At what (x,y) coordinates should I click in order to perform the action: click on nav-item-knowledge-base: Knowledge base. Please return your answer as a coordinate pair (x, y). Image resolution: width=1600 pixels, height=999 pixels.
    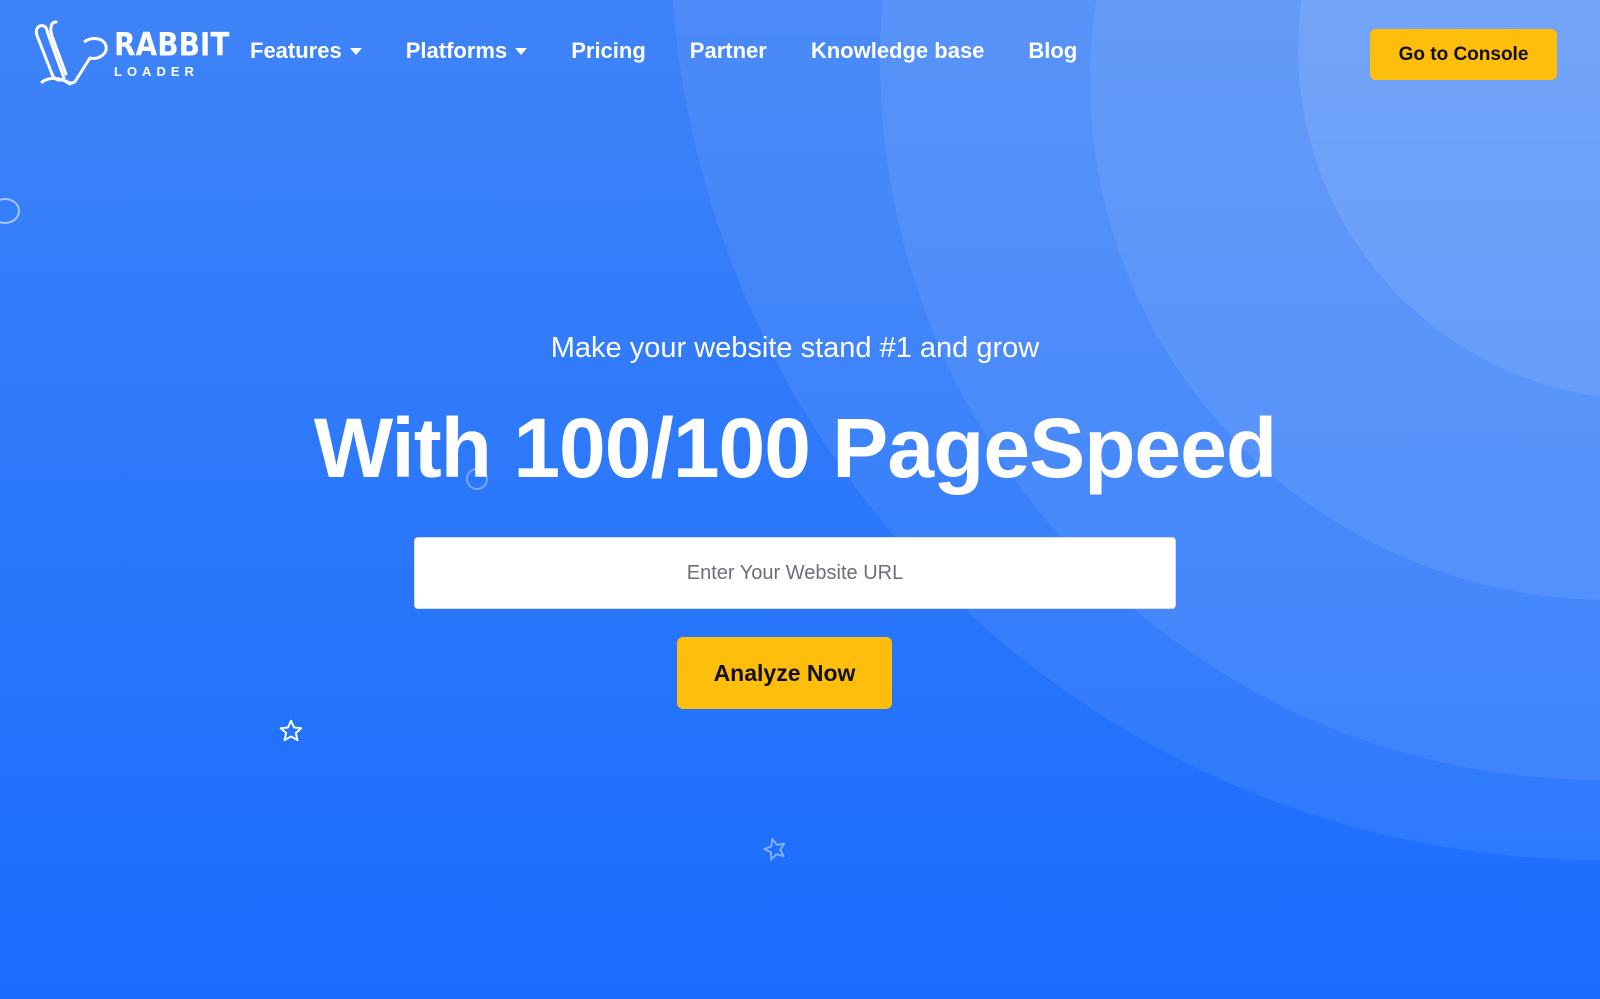
    Looking at the image, I should click on (898, 51).